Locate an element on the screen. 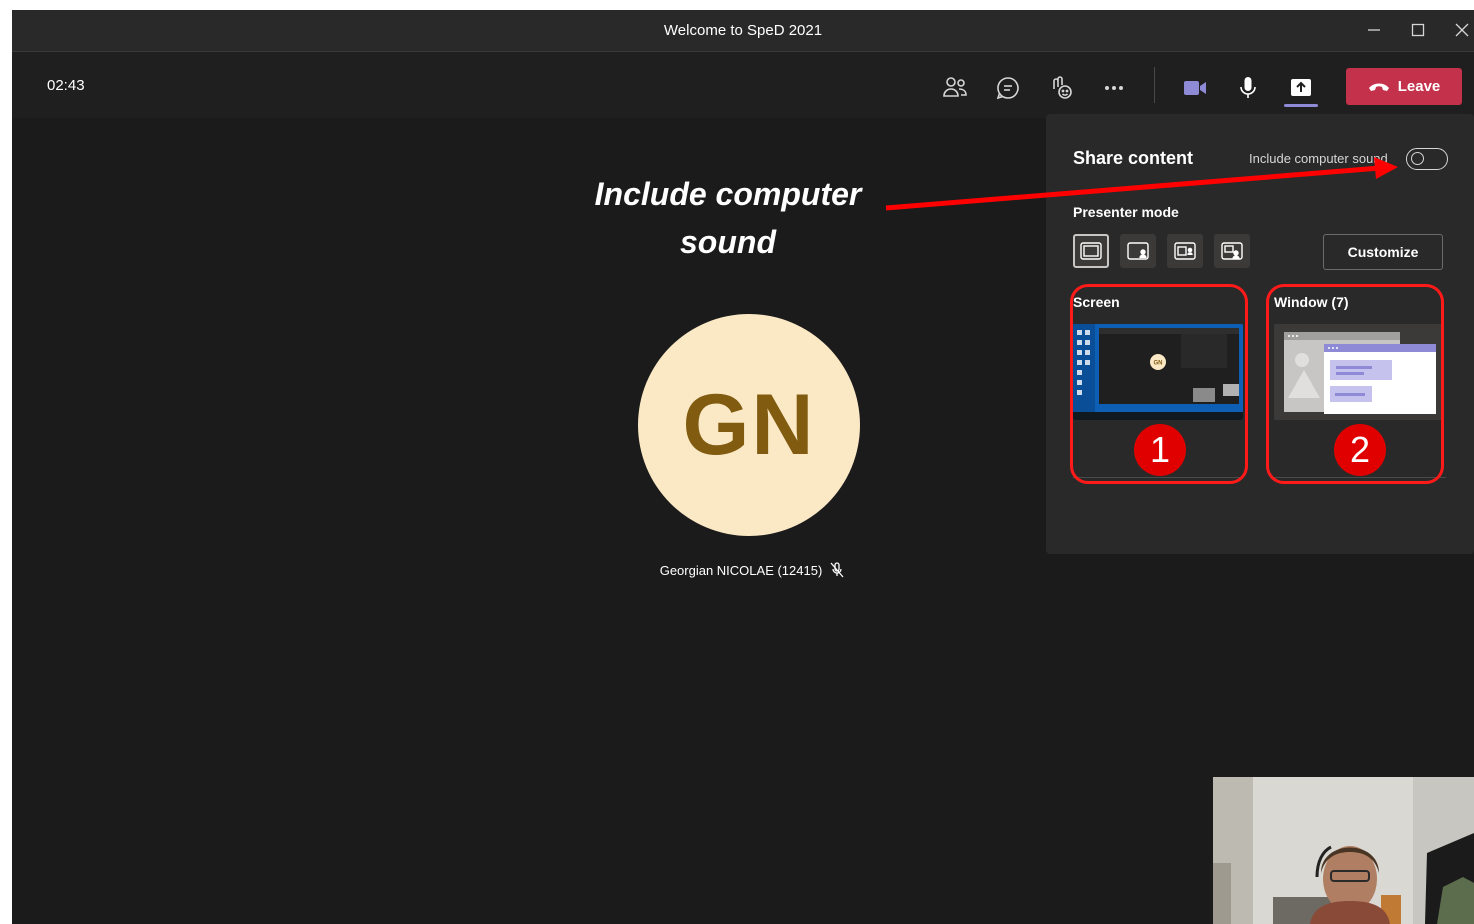 The height and width of the screenshot is (924, 1474). chat-icon is located at coordinates (1007, 88).